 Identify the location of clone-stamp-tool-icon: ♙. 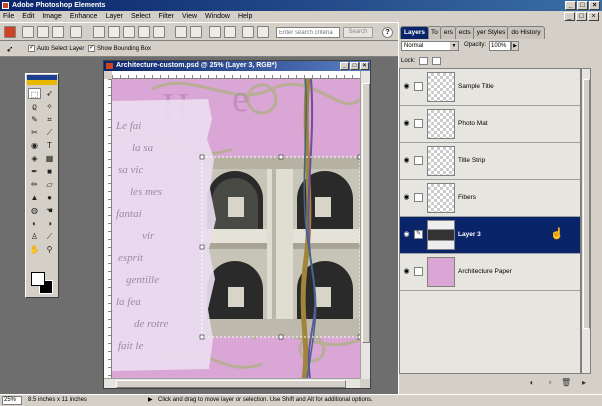
(34, 236).